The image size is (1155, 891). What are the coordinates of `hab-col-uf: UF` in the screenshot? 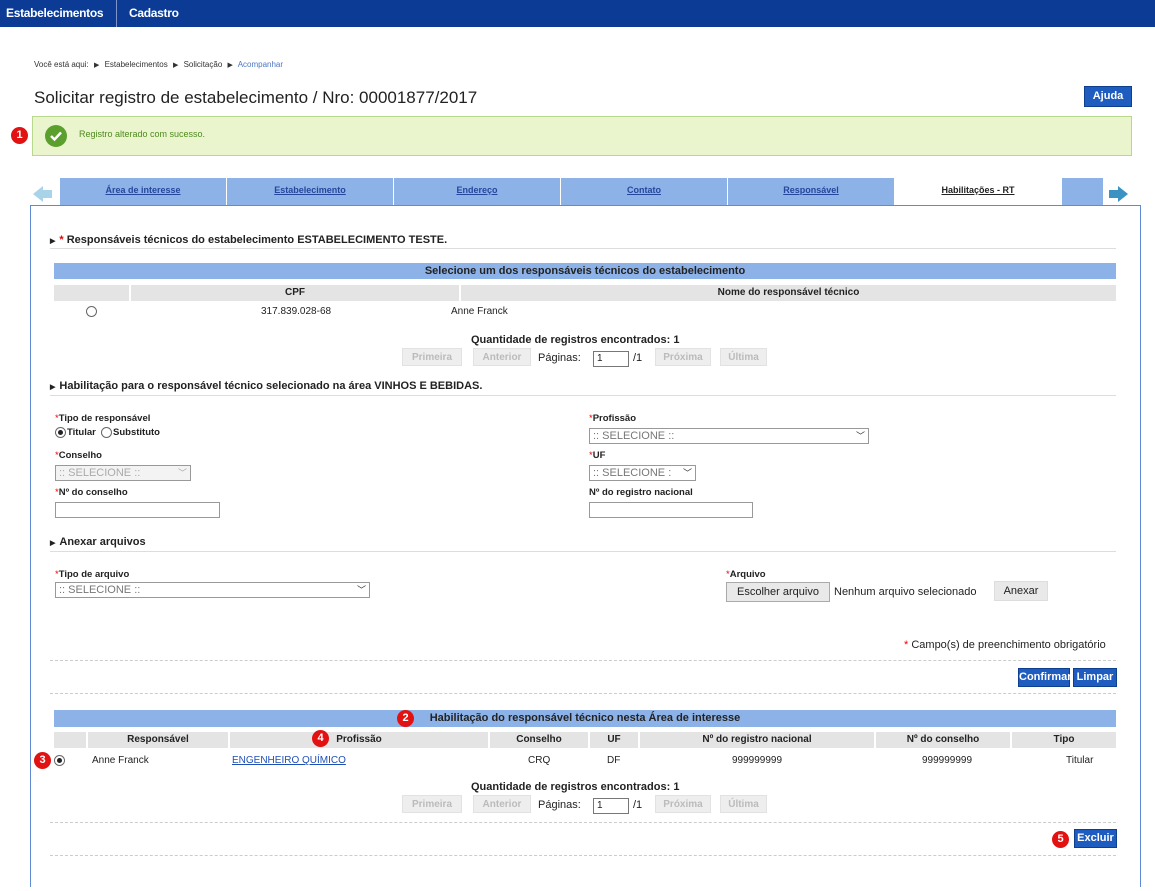 It's located at (614, 740).